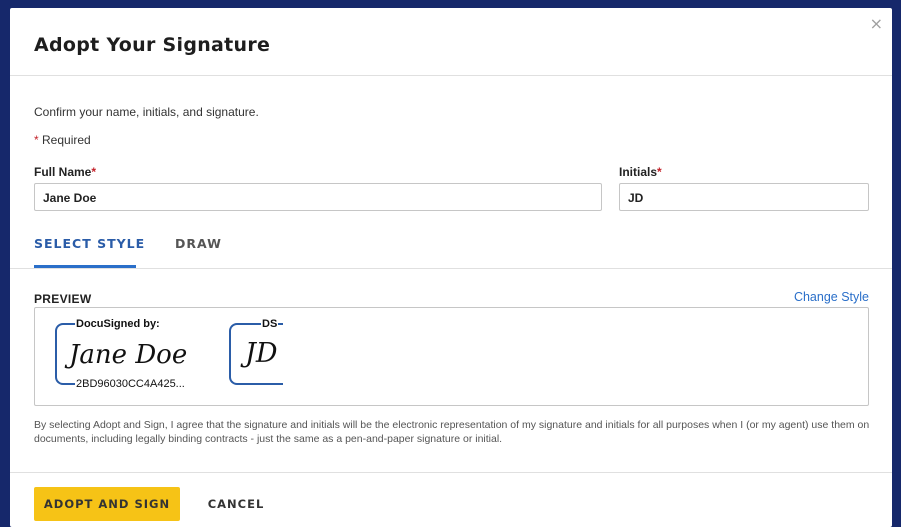 The image size is (901, 527). I want to click on initials-script: JD, so click(261, 353).